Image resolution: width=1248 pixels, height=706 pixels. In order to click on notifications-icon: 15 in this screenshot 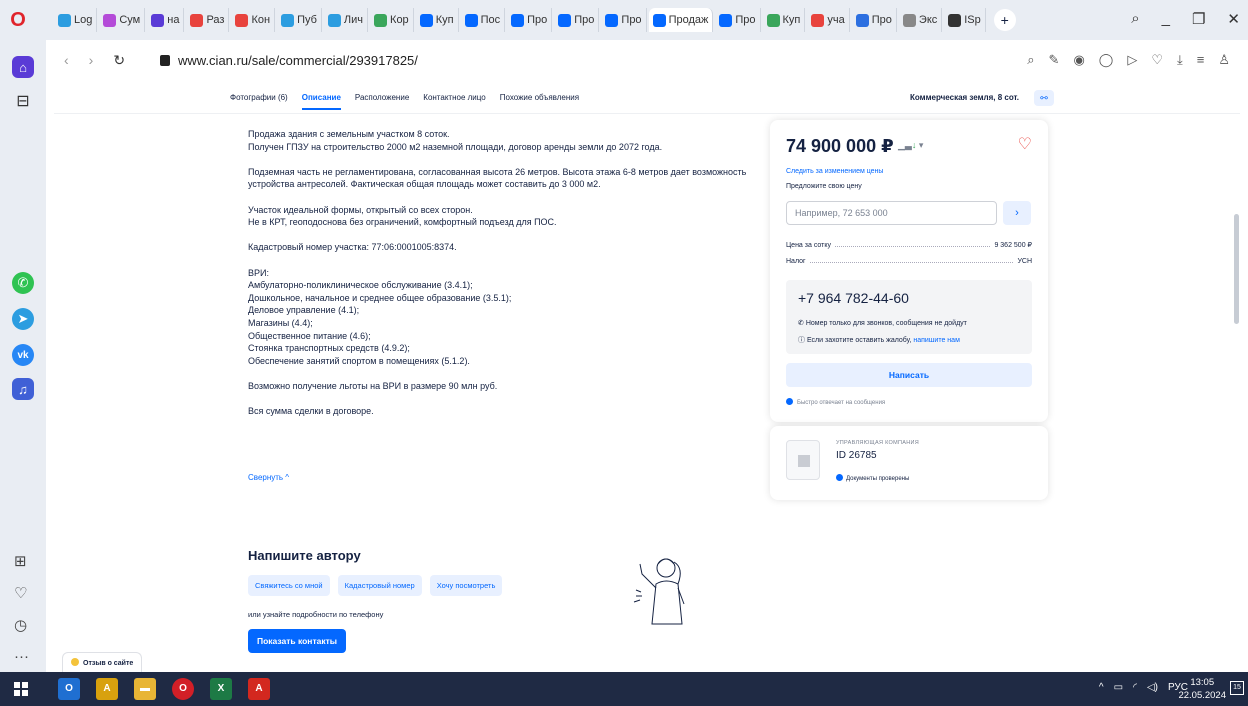, I will do `click(1237, 688)`.